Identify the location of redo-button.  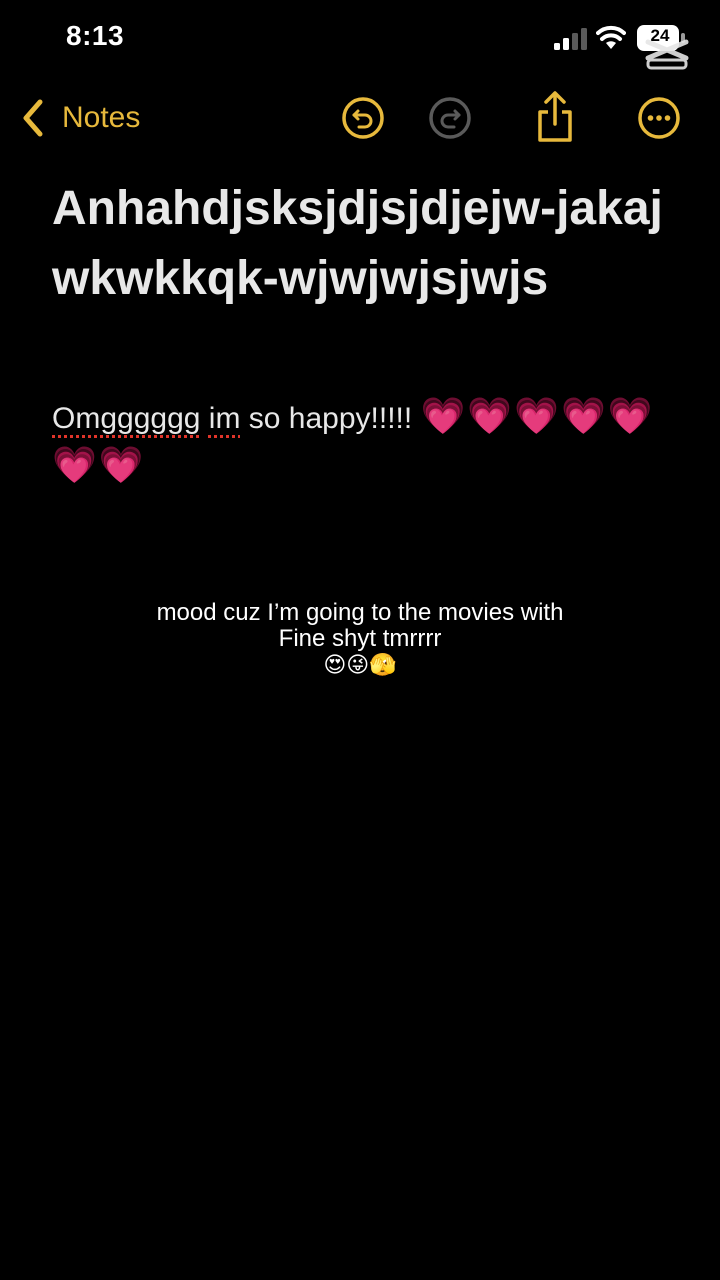
(450, 118).